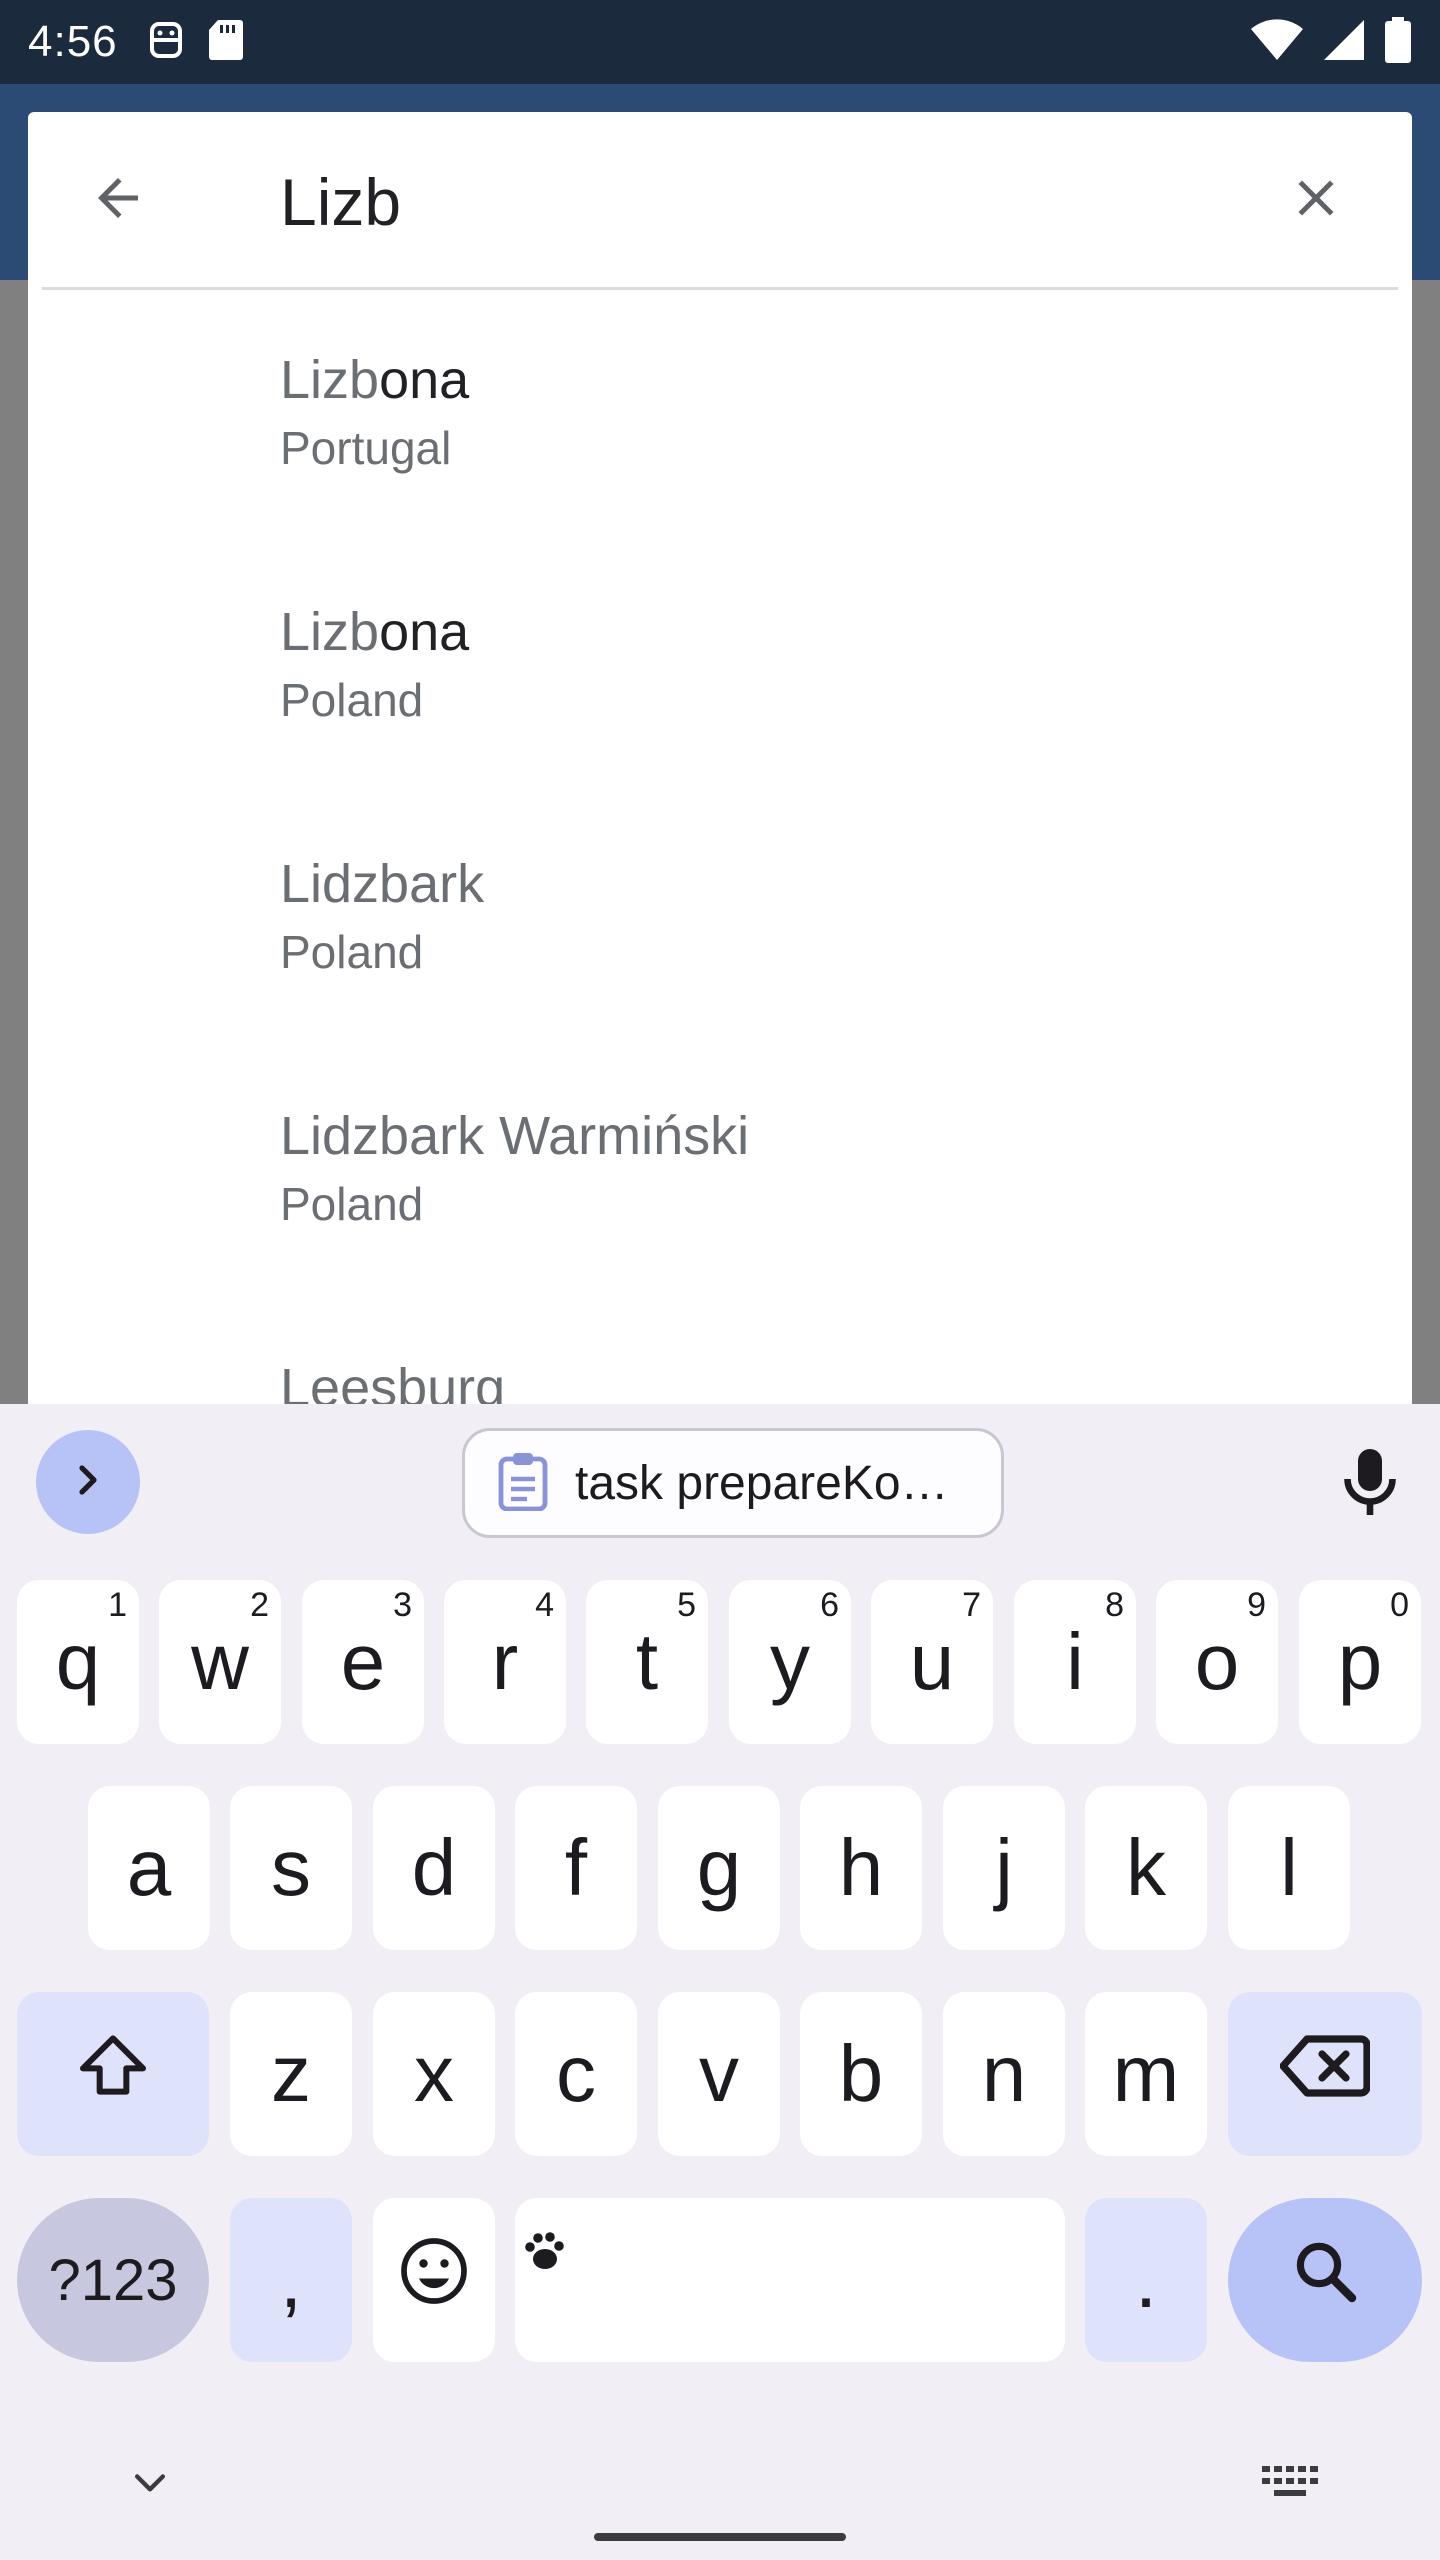 This screenshot has width=1440, height=2560. I want to click on back-button, so click(118, 200).